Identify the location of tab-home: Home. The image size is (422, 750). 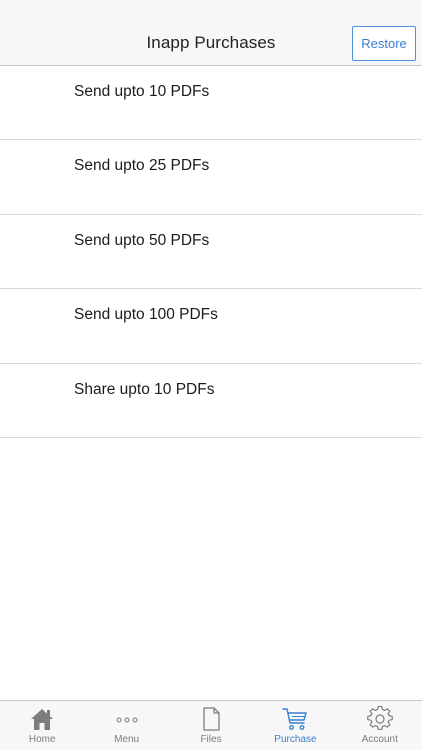
(42, 725).